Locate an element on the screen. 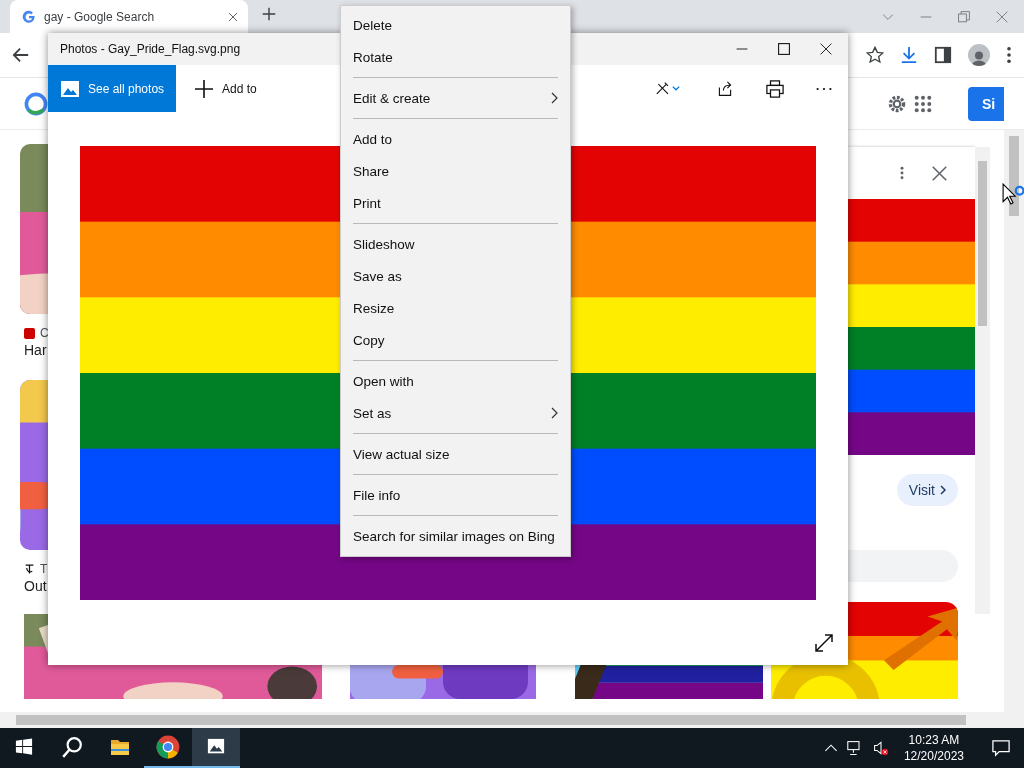 This screenshot has width=1024, height=768. window-title: Photos - Gay_Pride_Flag.svg.png is located at coordinates (151, 49).